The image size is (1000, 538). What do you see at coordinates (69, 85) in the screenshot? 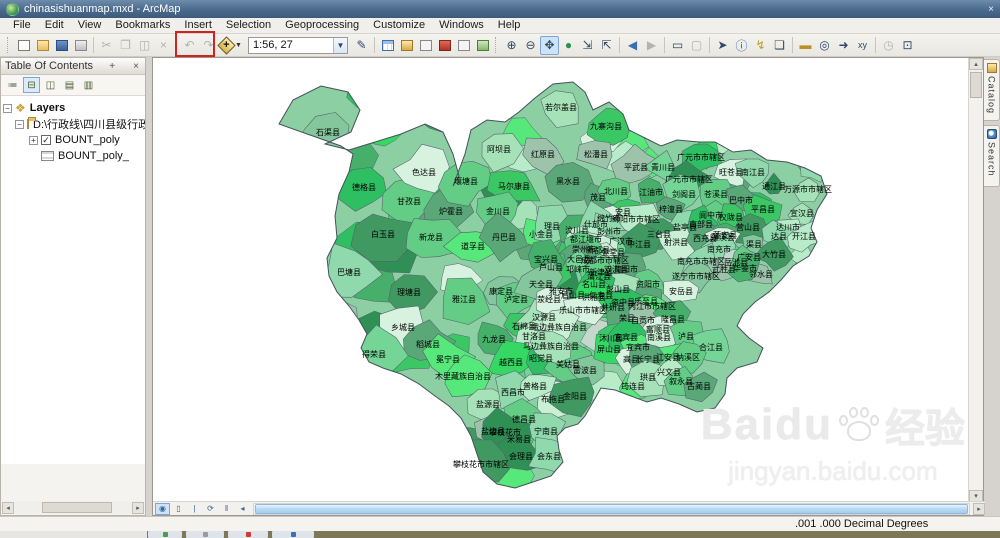
I see `list-by-selection-icon: ▤` at bounding box center [69, 85].